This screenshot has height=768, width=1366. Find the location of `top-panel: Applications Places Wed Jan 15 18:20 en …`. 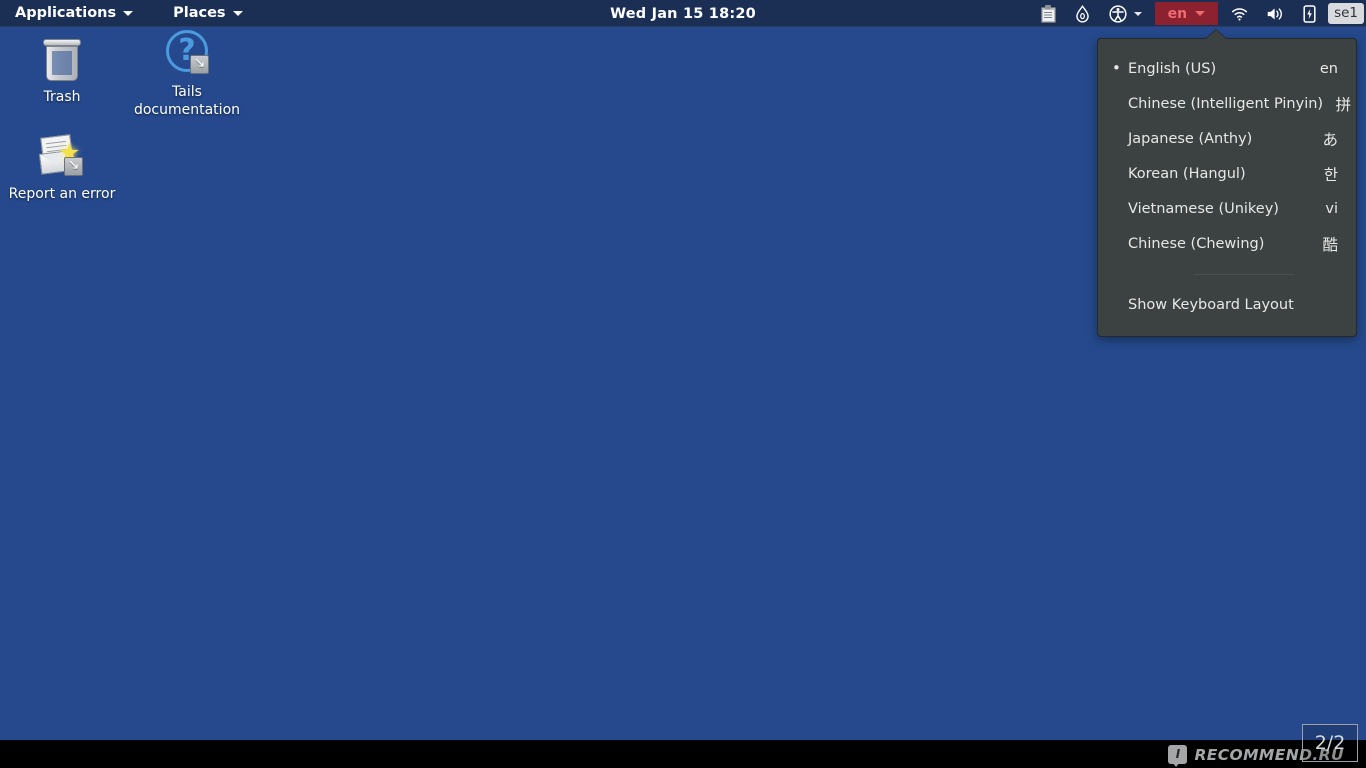

top-panel: Applications Places Wed Jan 15 18:20 en … is located at coordinates (683, 13).